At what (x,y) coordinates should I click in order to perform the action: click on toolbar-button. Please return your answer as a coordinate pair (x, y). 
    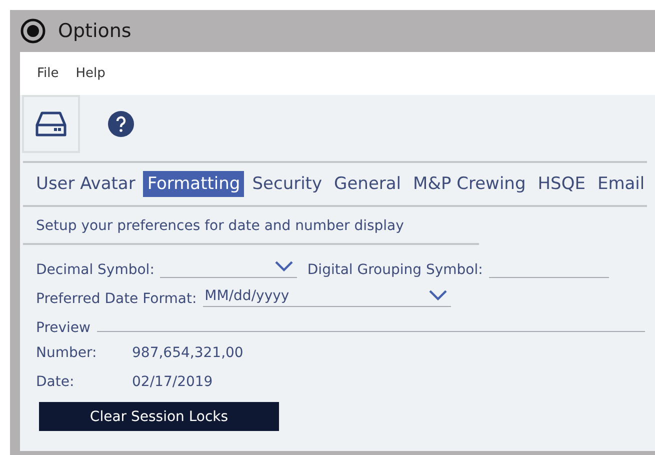
    Looking at the image, I should click on (51, 124).